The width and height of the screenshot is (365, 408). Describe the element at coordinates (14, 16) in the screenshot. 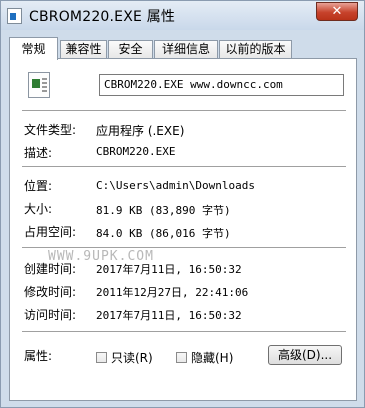

I see `app-icon` at that location.